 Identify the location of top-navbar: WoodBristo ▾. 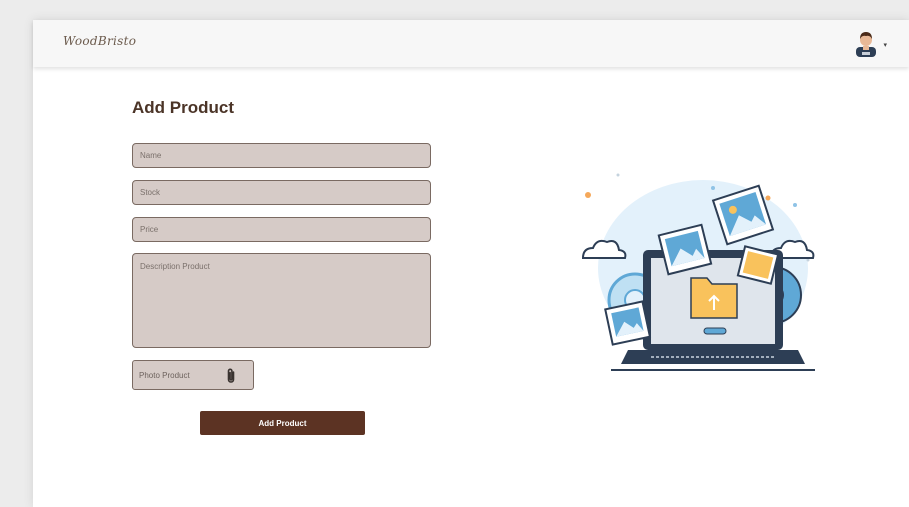
(471, 43).